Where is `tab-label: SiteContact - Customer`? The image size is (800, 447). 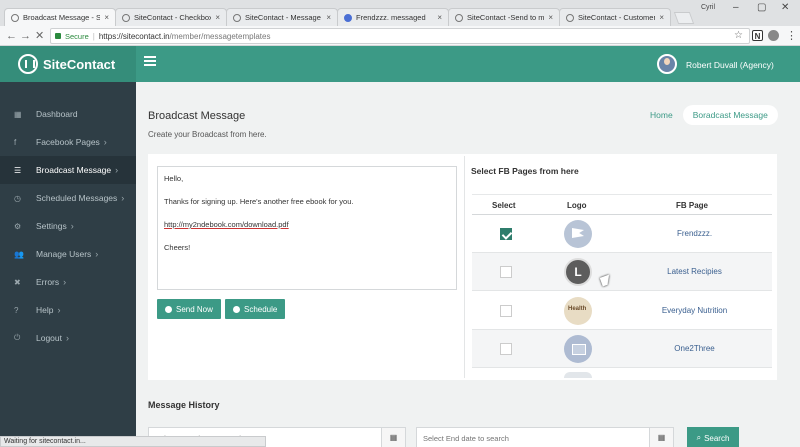
tab-label: SiteContact - Customer is located at coordinates (617, 17).